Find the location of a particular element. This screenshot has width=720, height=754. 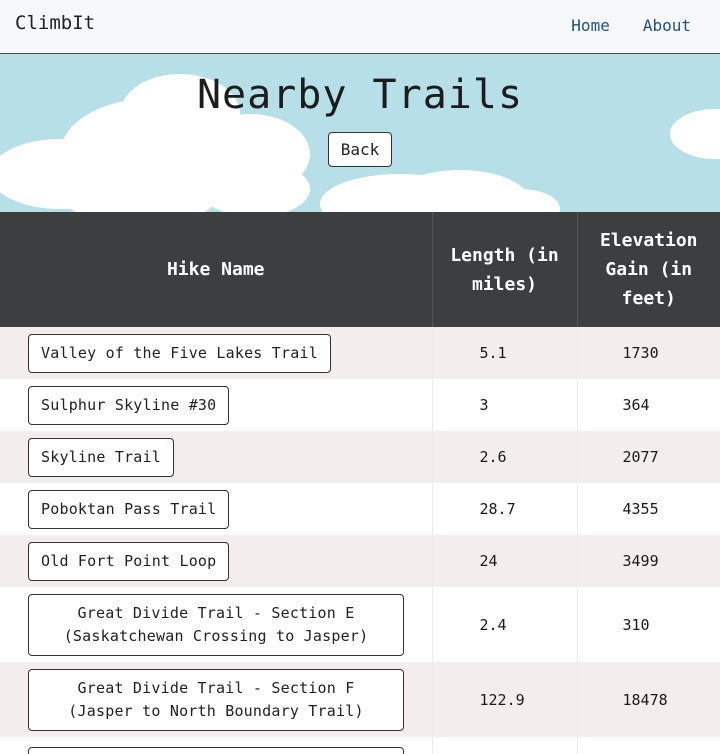

trail-elevation-cell: 4355 is located at coordinates (648, 509).